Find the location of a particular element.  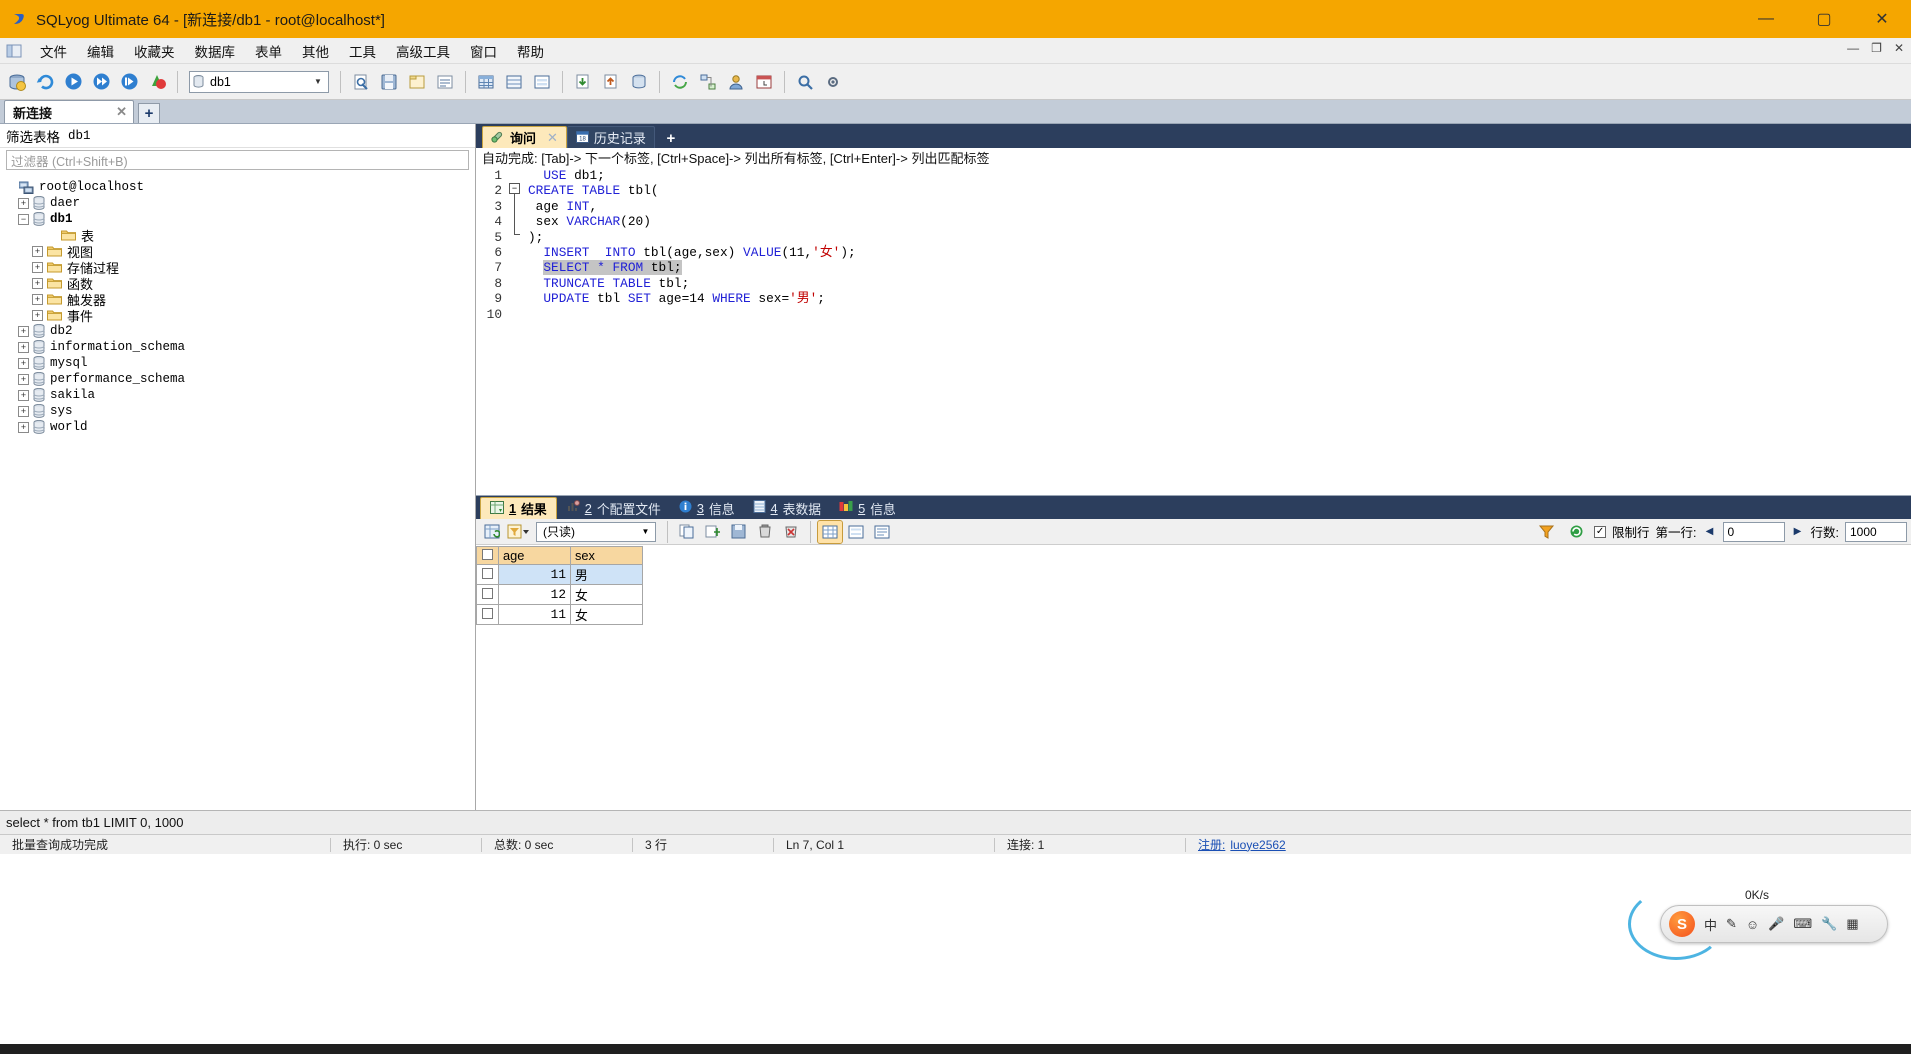

menu-window: 窗口 is located at coordinates (483, 51).